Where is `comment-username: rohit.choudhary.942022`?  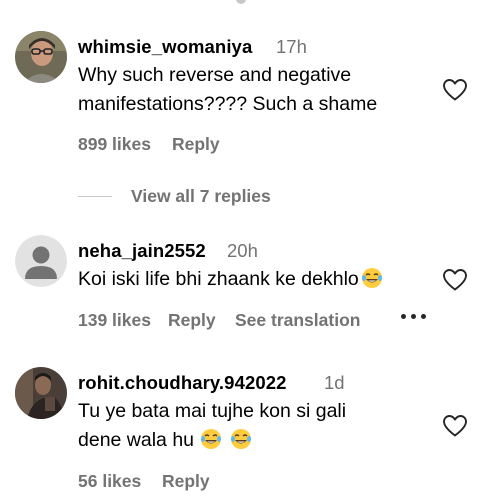 comment-username: rohit.choudhary.942022 is located at coordinates (182, 383).